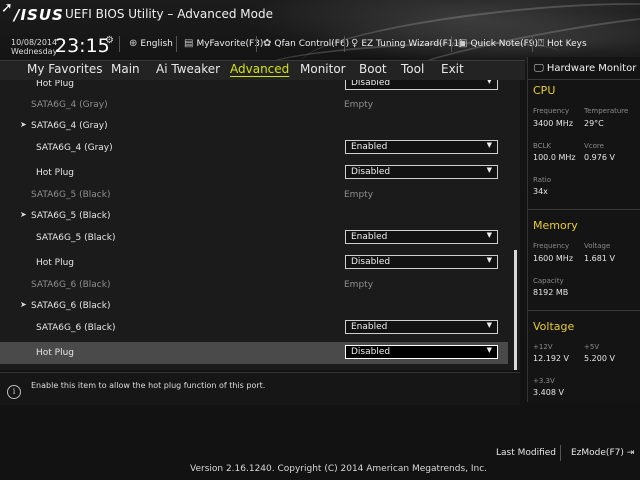  I want to click on memory-voltage-label: Voltage, so click(597, 246).